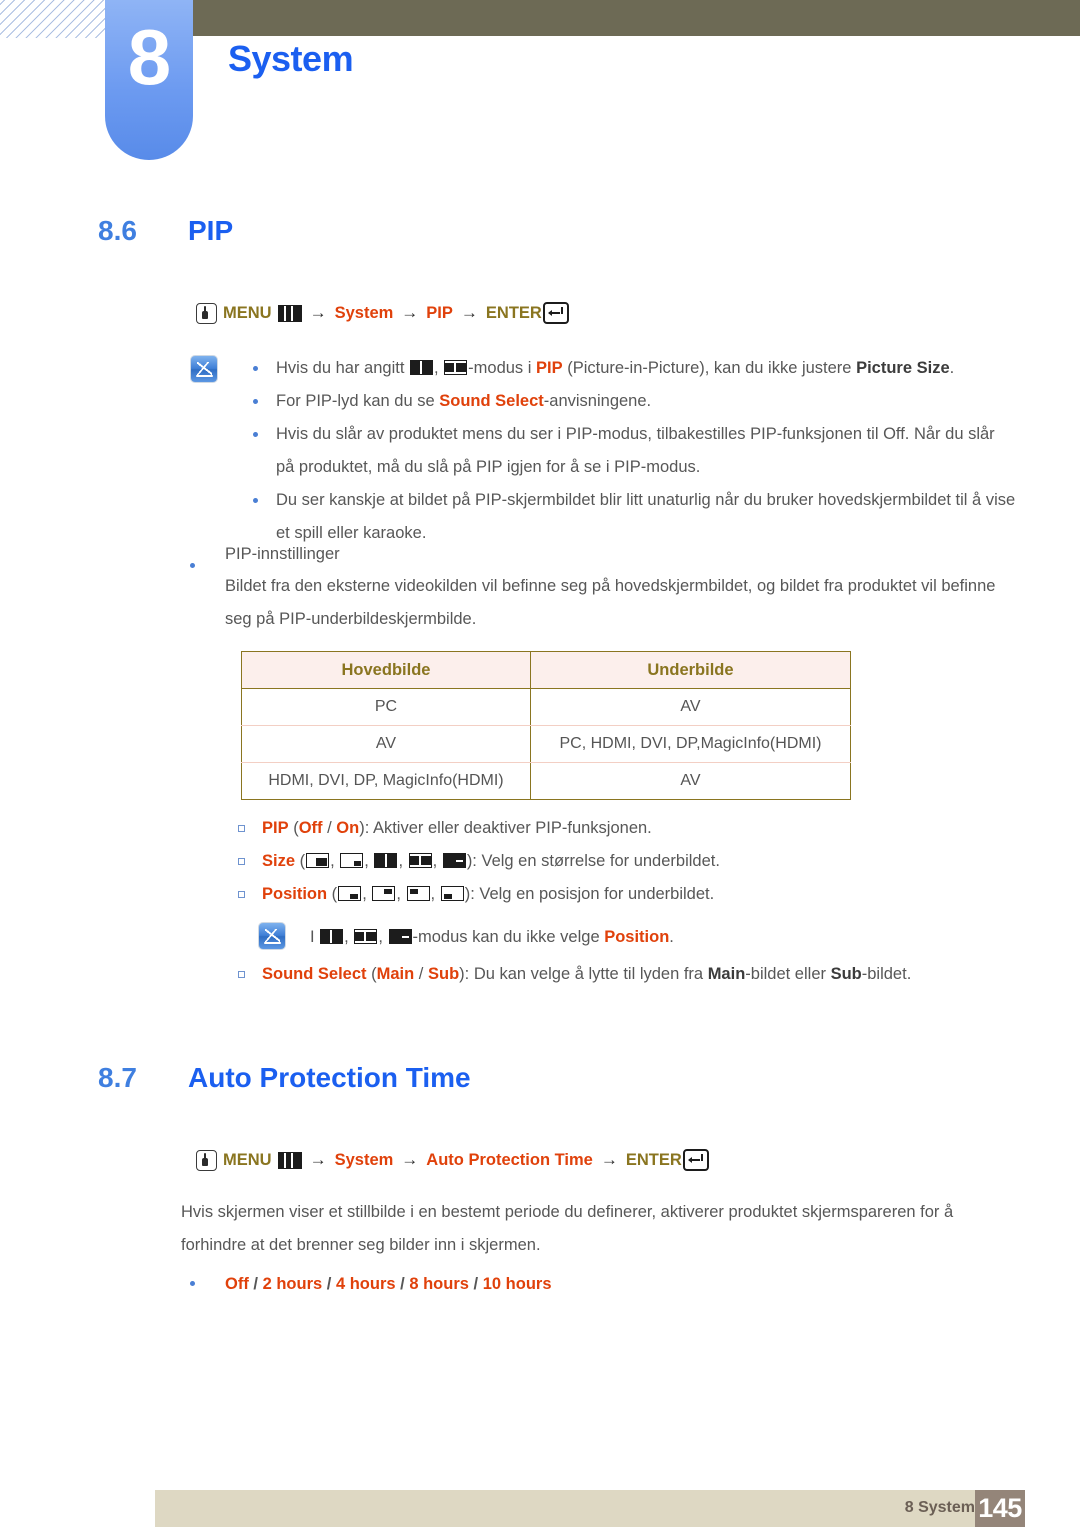 The height and width of the screenshot is (1527, 1080). Describe the element at coordinates (335, 861) in the screenshot. I see `size-sep-1: ,` at that location.